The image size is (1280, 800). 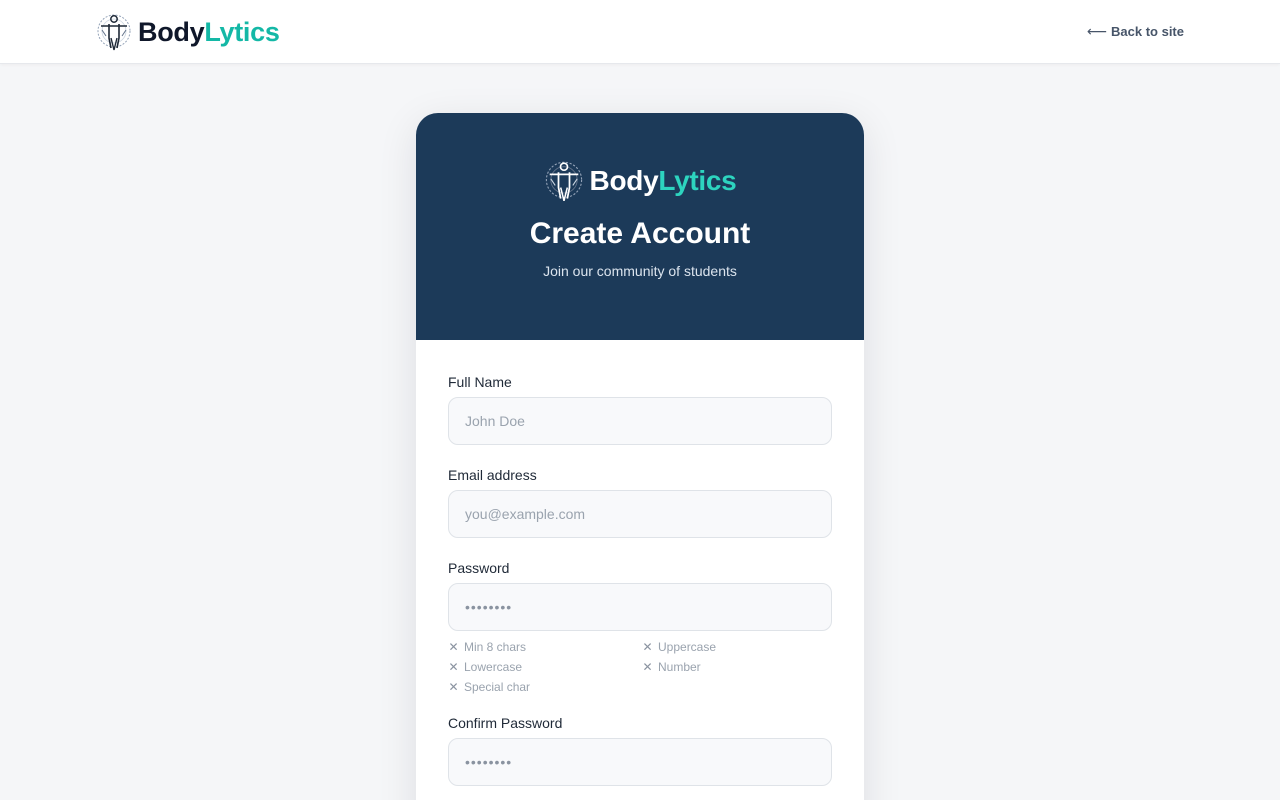 I want to click on top-navbar: BodyLytics ⟵ Back to site, so click(x=640, y=32).